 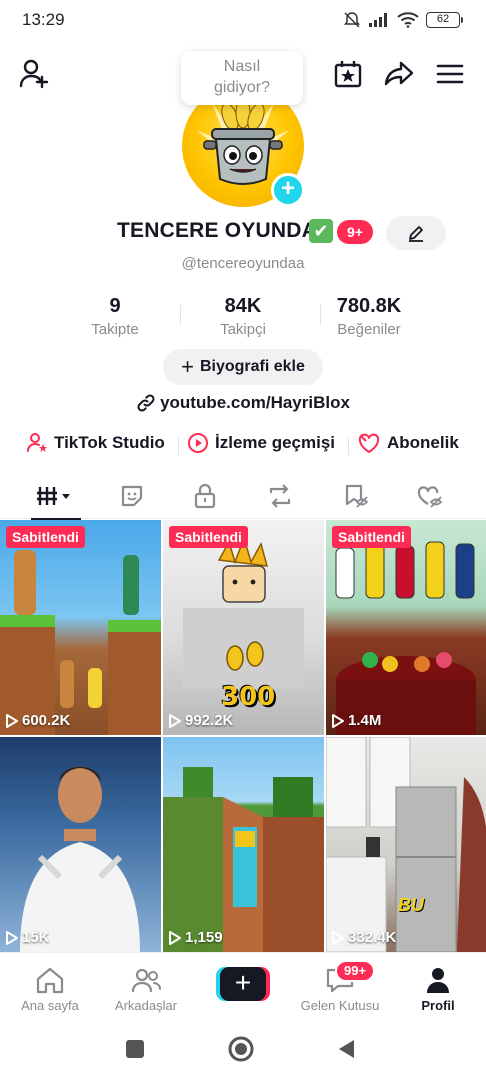 I want to click on video-overlay-text: 300, so click(x=248, y=697).